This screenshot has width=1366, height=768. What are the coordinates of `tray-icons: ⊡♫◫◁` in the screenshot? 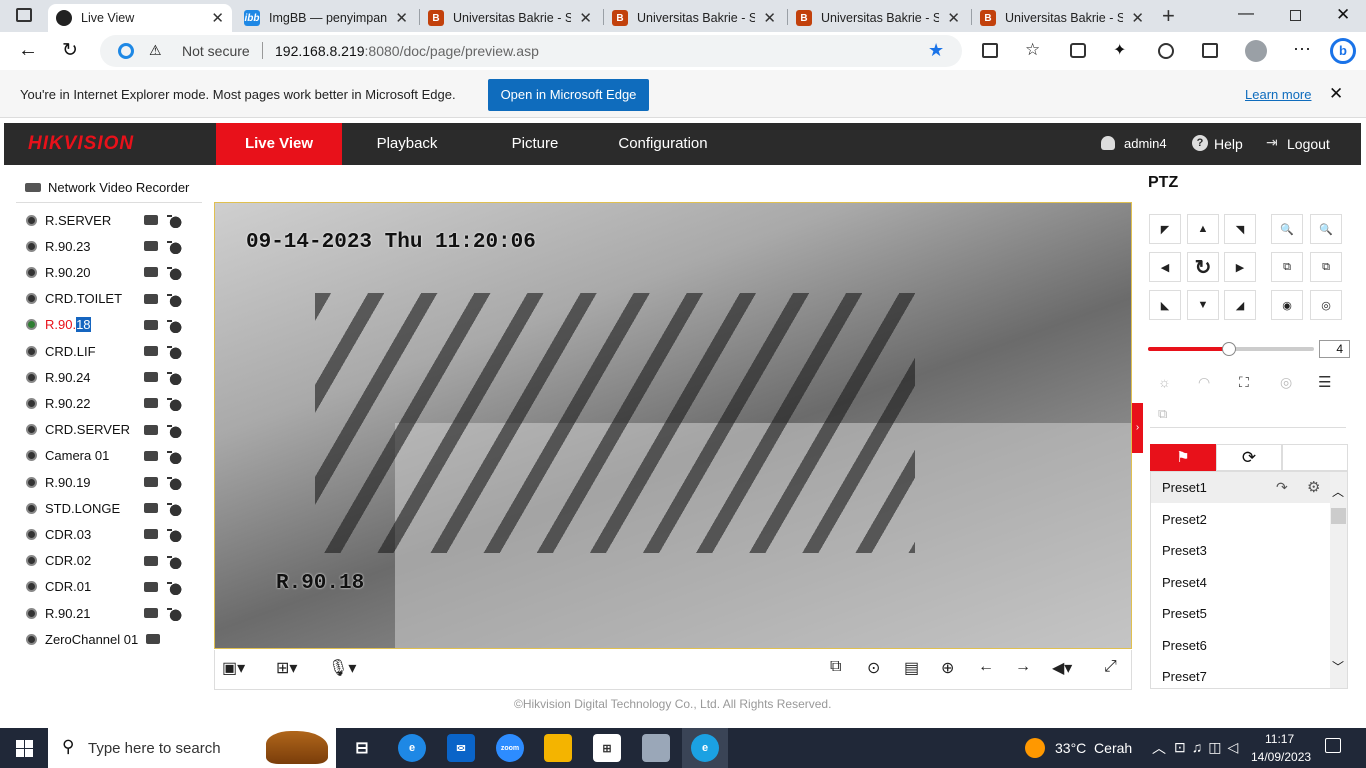 It's located at (1209, 747).